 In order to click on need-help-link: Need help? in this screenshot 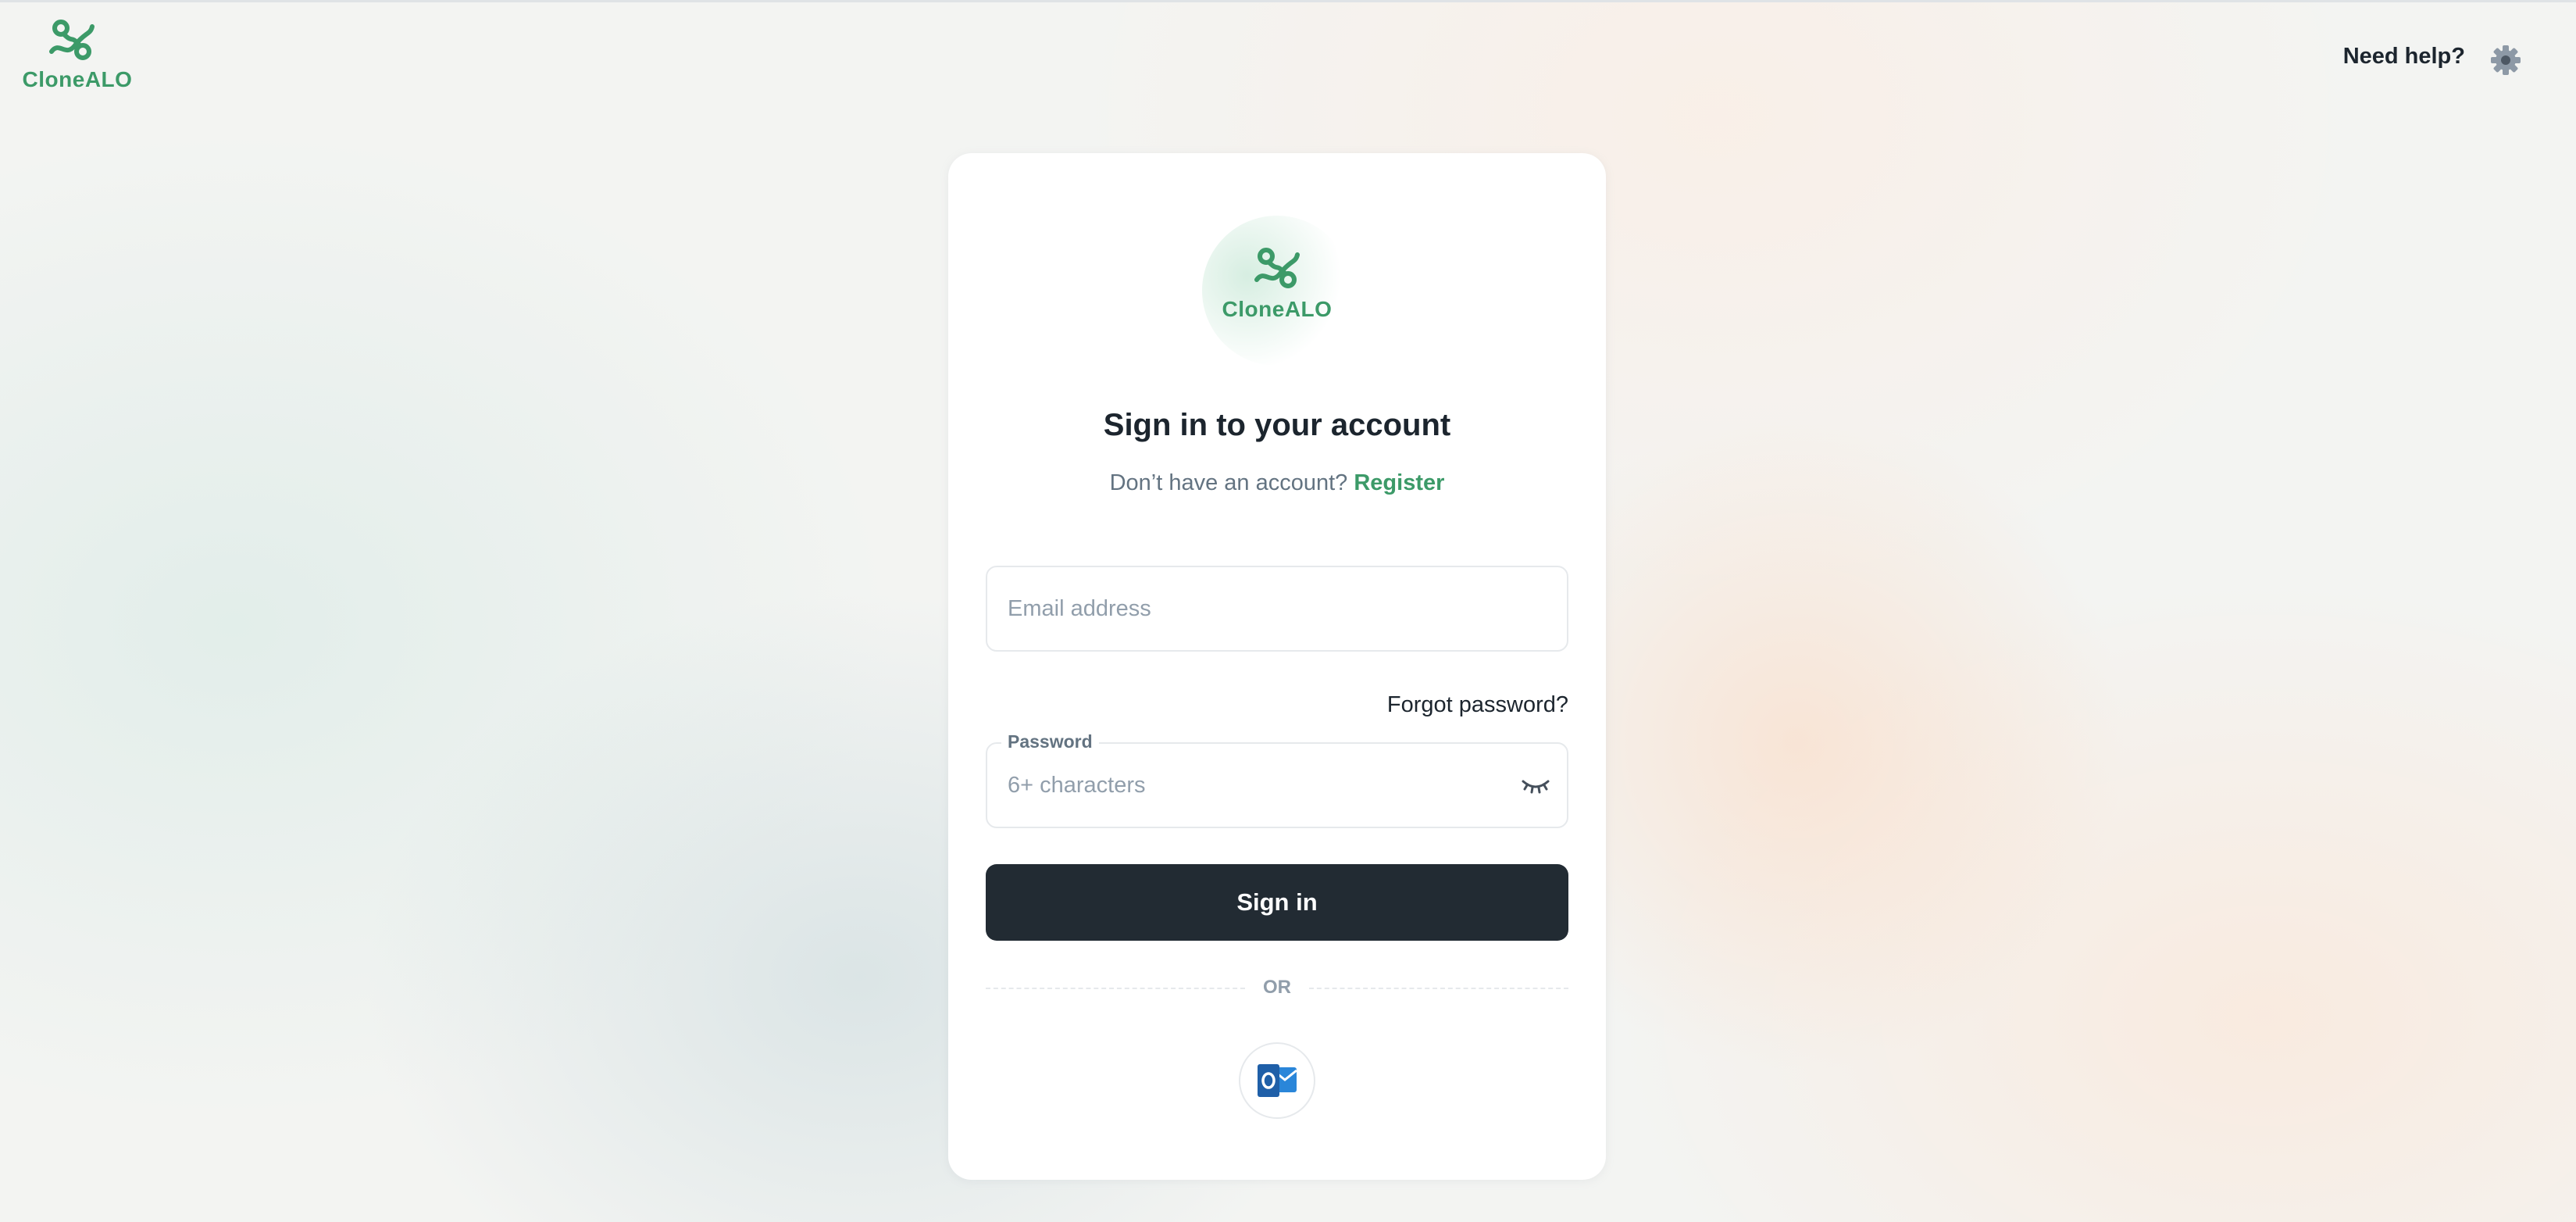, I will do `click(2404, 57)`.